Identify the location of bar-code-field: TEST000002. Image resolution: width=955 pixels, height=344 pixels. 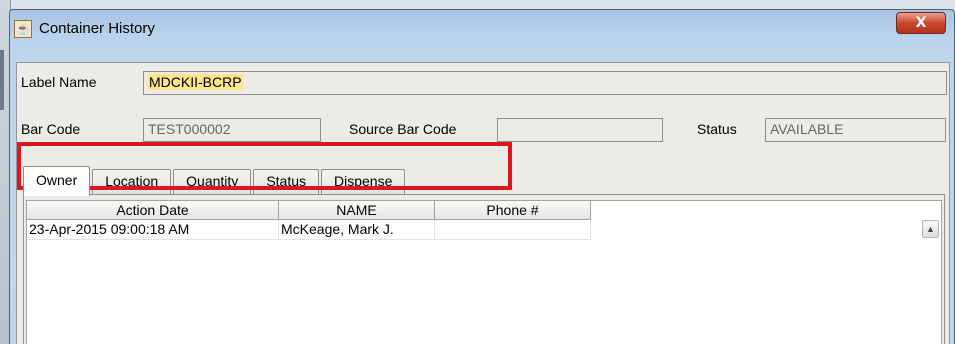
(232, 130).